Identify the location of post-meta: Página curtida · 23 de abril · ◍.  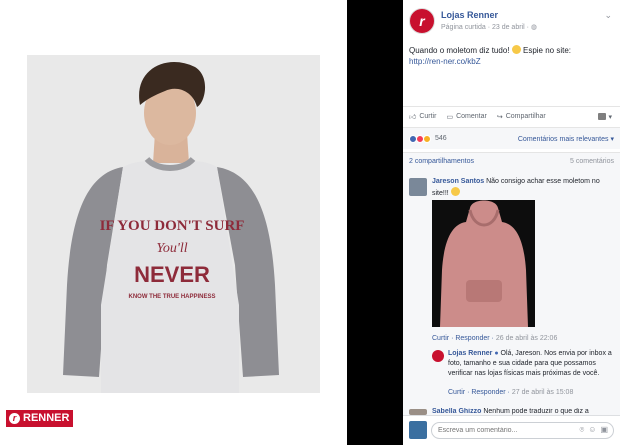
(489, 27).